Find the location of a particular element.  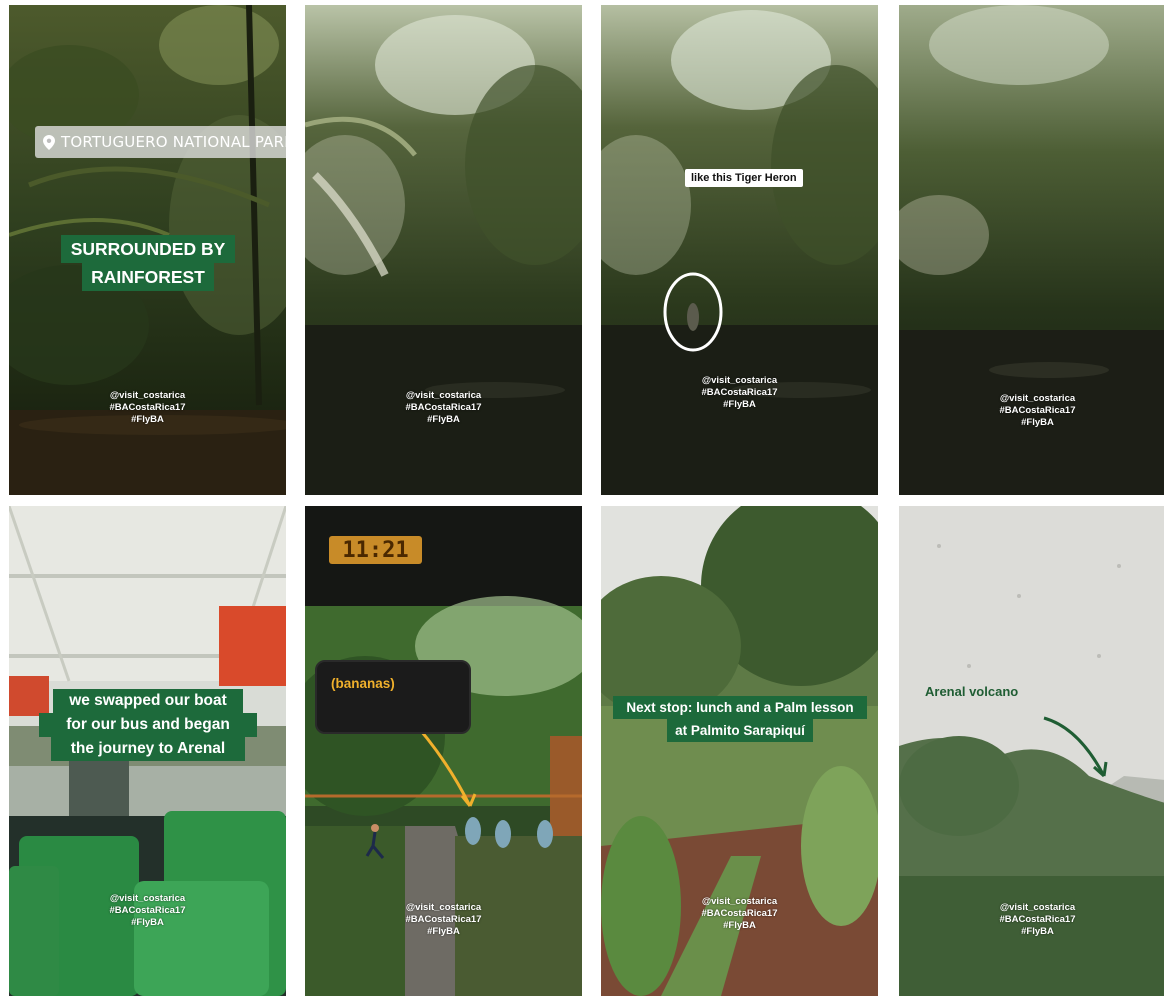

caption-next-stop-line2: at Palmito Sarapiquí is located at coordinates (740, 730).